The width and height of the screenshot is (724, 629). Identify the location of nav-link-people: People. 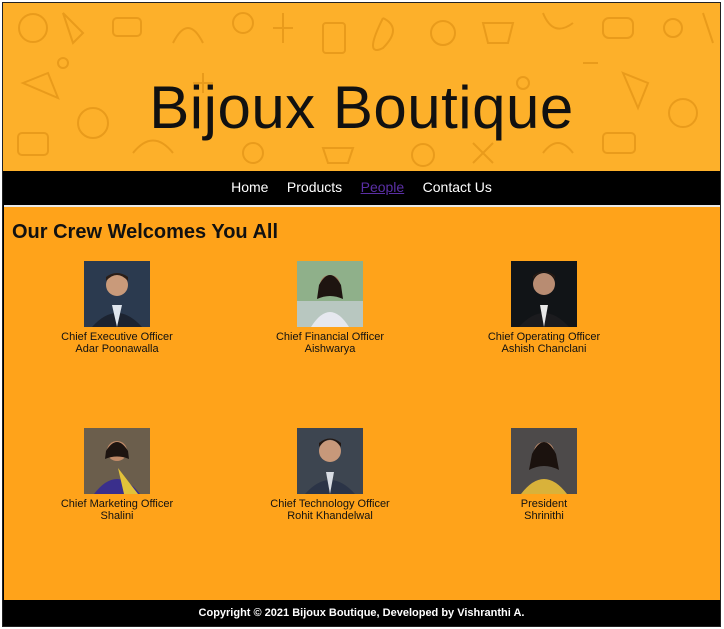
(383, 187).